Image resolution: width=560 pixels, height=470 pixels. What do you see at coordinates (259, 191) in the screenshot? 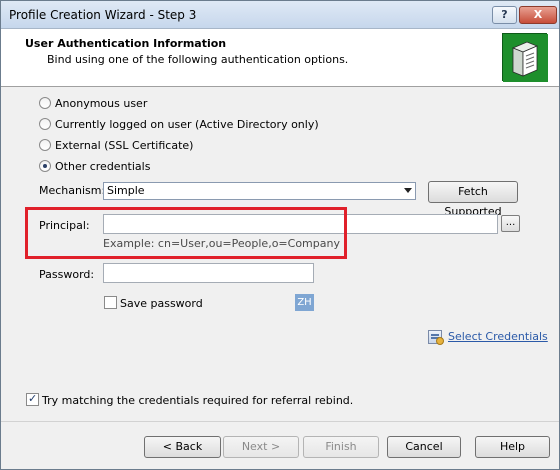
I see `mechanism-select: Simple` at bounding box center [259, 191].